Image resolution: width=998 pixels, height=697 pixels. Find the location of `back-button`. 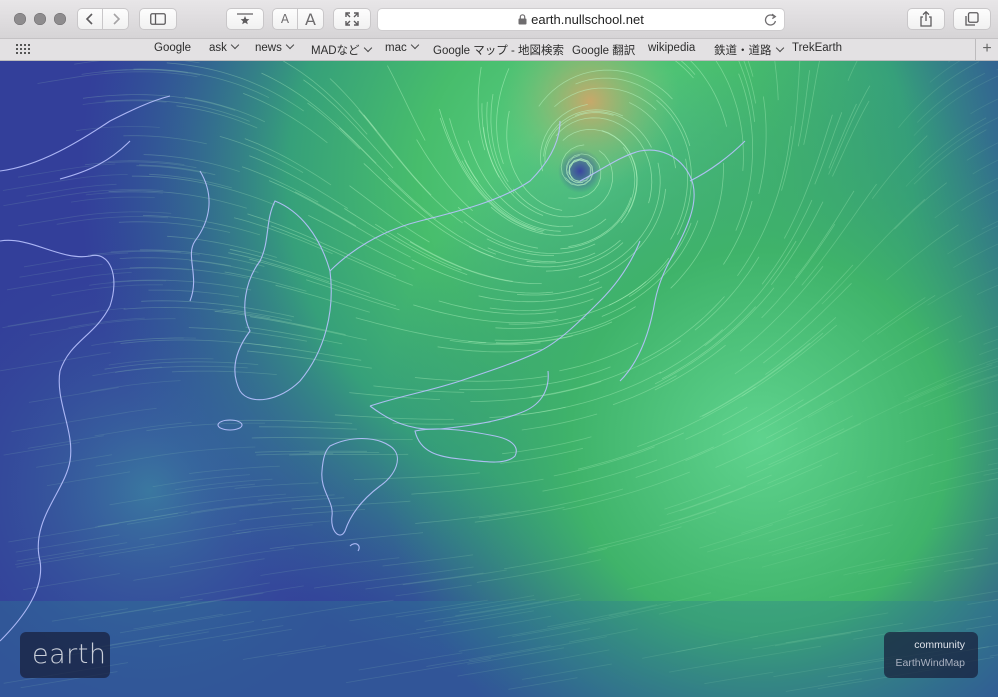

back-button is located at coordinates (90, 19).